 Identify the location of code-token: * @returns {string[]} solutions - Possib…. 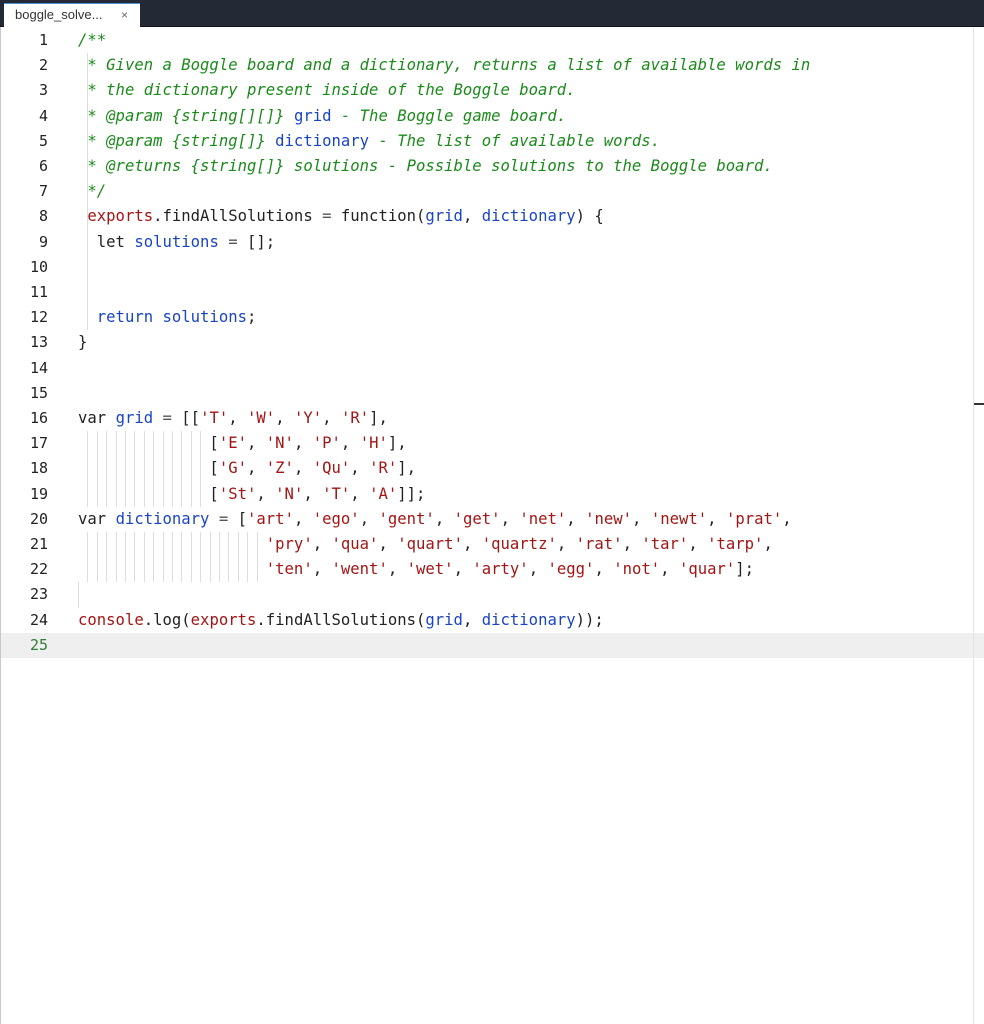
(425, 166).